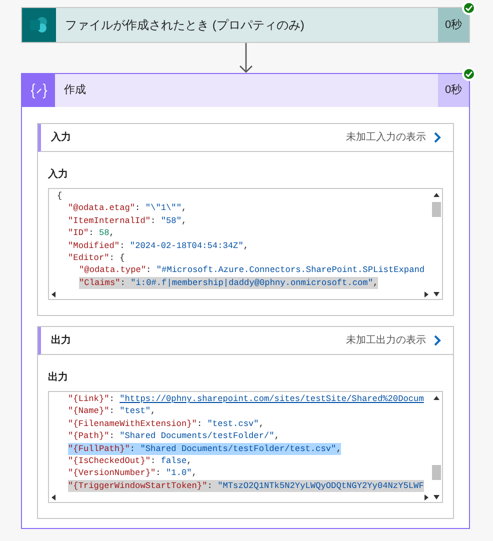 The width and height of the screenshot is (493, 541). I want to click on show-raw-link: 未加工出力の表示, so click(393, 340).